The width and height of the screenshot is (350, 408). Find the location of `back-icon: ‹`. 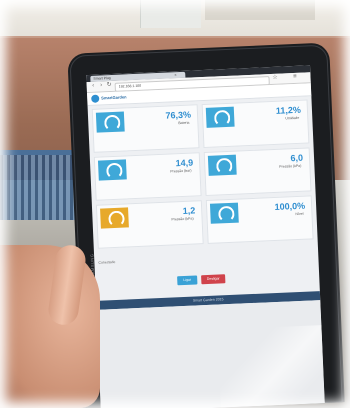

back-icon: ‹ is located at coordinates (93, 86).